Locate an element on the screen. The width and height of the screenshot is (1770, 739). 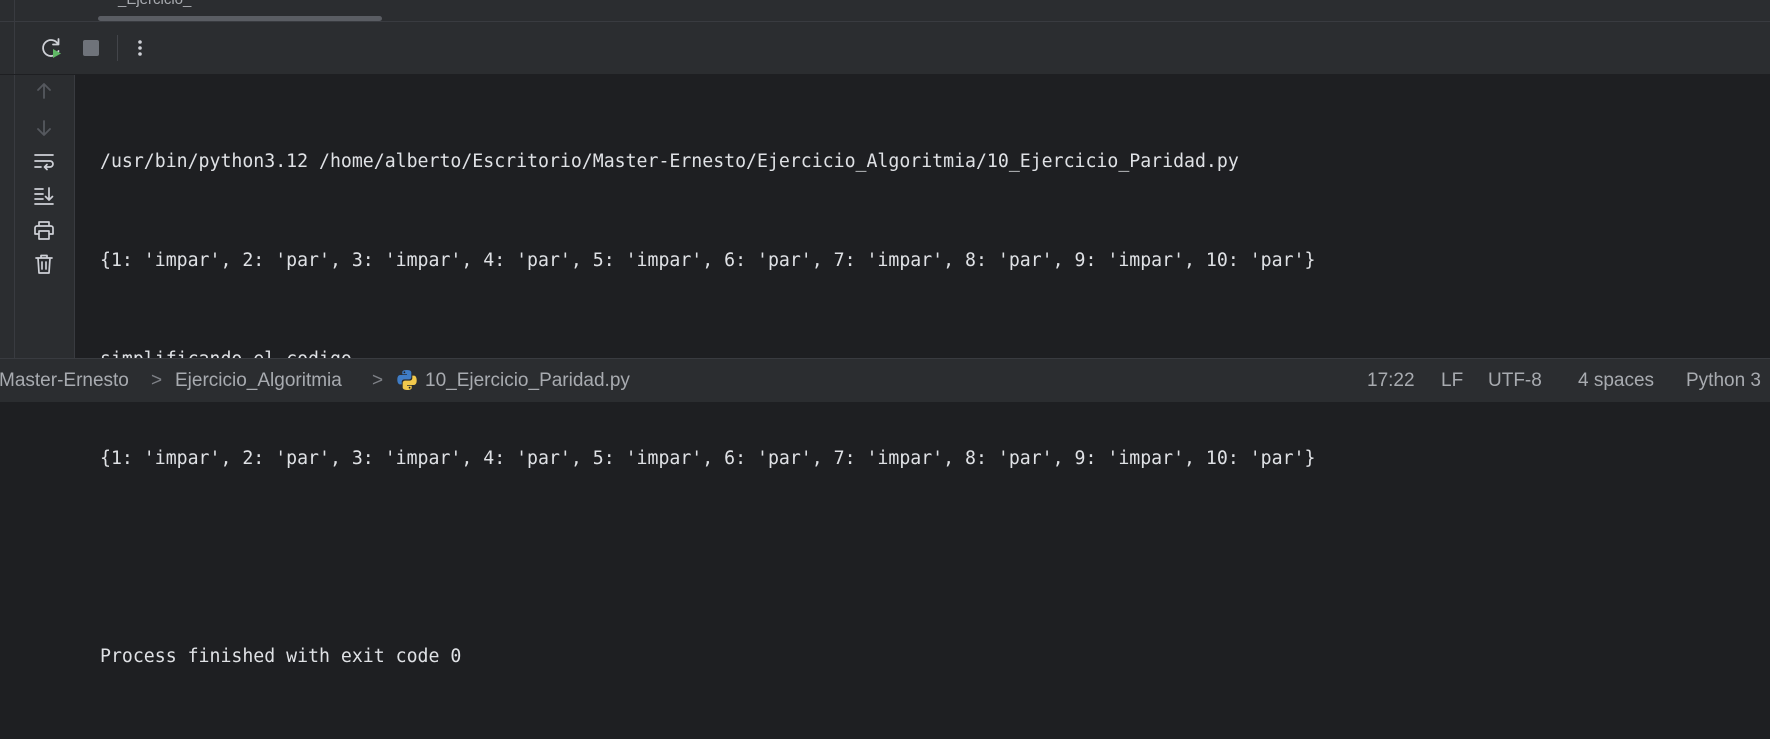
rerun-button is located at coordinates (52, 48).